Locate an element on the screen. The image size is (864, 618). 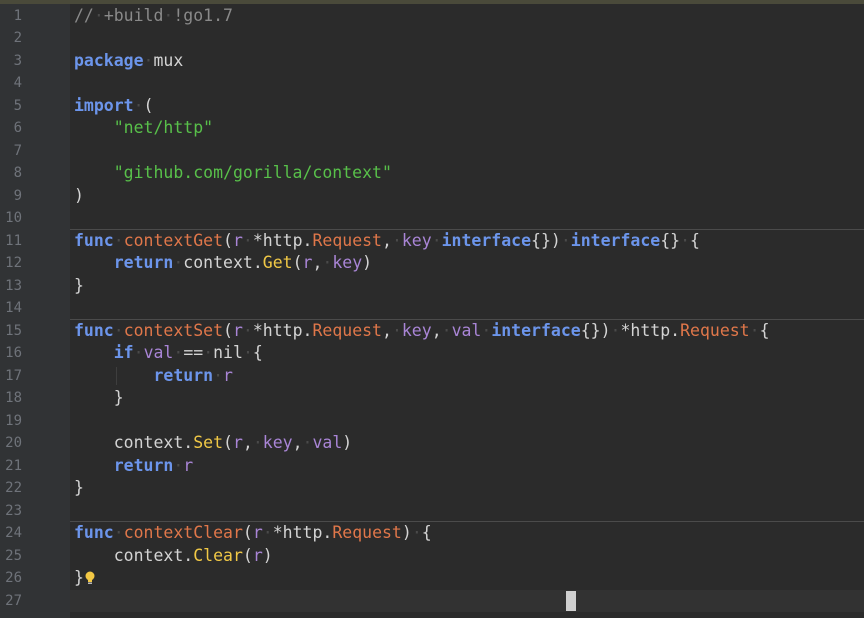
code-line: 20 context.Set(r,·key,·val) is located at coordinates (432, 443).